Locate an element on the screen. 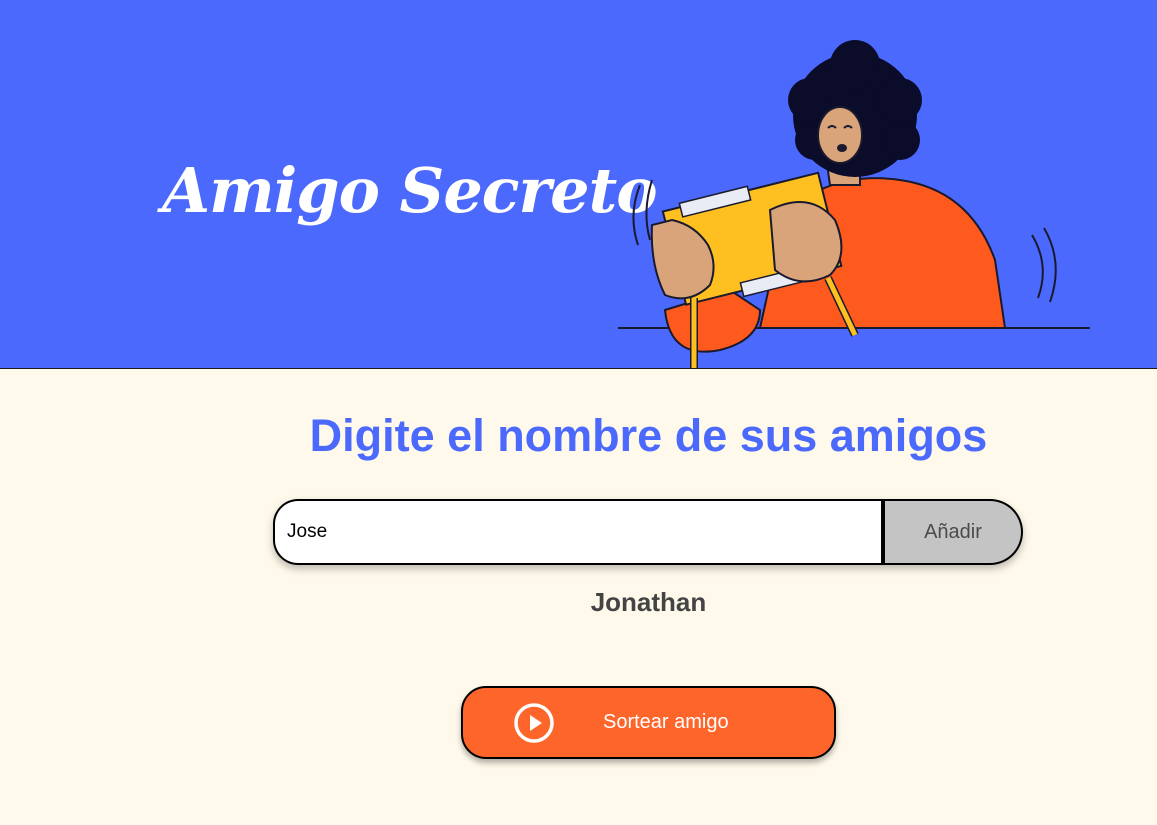 Image resolution: width=1157 pixels, height=825 pixels. page-title: Amigo Secreto is located at coordinates (410, 190).